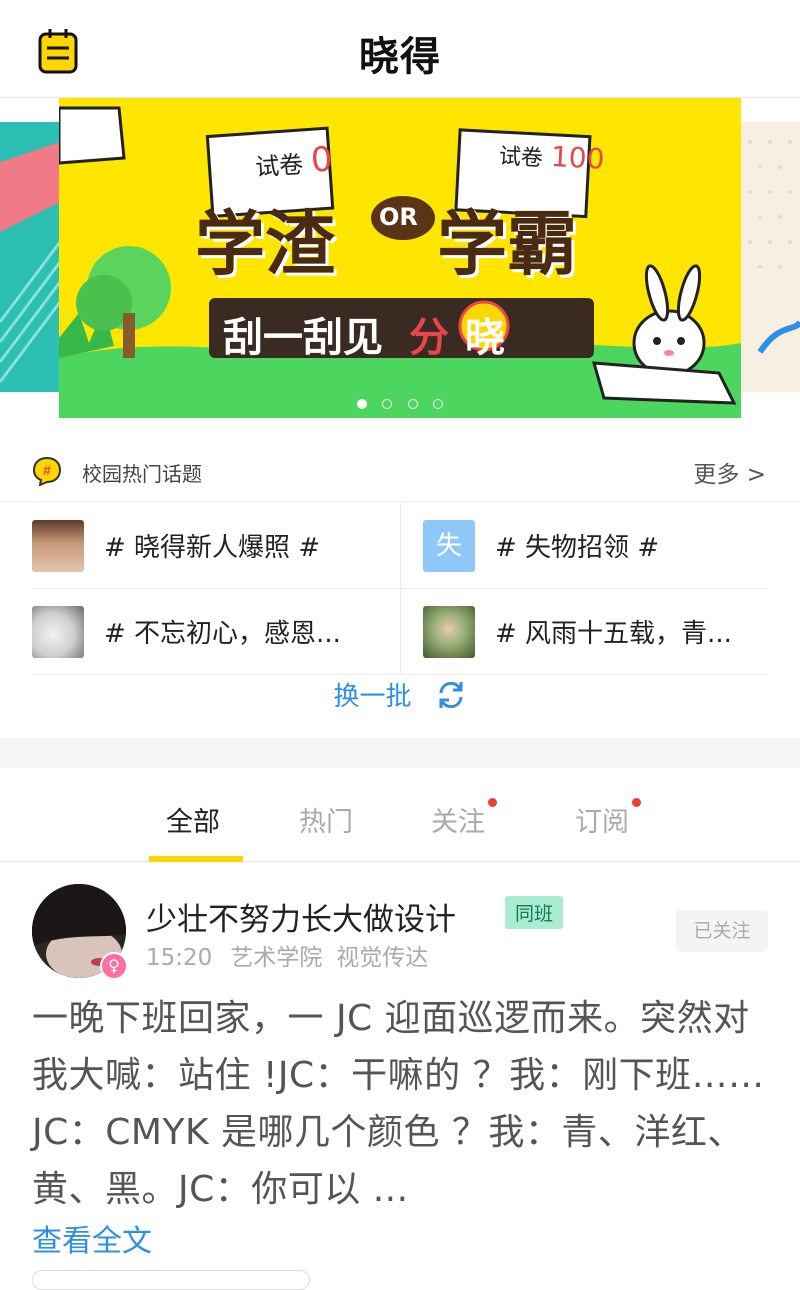 Image resolution: width=800 pixels, height=1290 pixels. What do you see at coordinates (398, 217) in the screenshot?
I see `banner-or: OR` at bounding box center [398, 217].